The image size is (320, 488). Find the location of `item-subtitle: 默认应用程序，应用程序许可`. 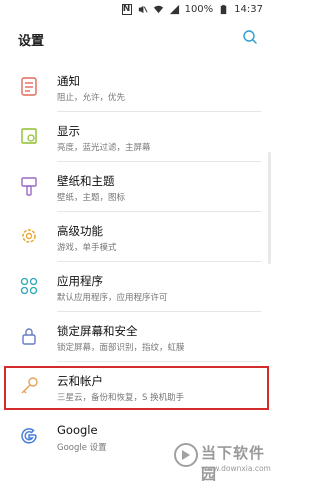

item-subtitle: 默认应用程序，应用程序许可 is located at coordinates (112, 298).